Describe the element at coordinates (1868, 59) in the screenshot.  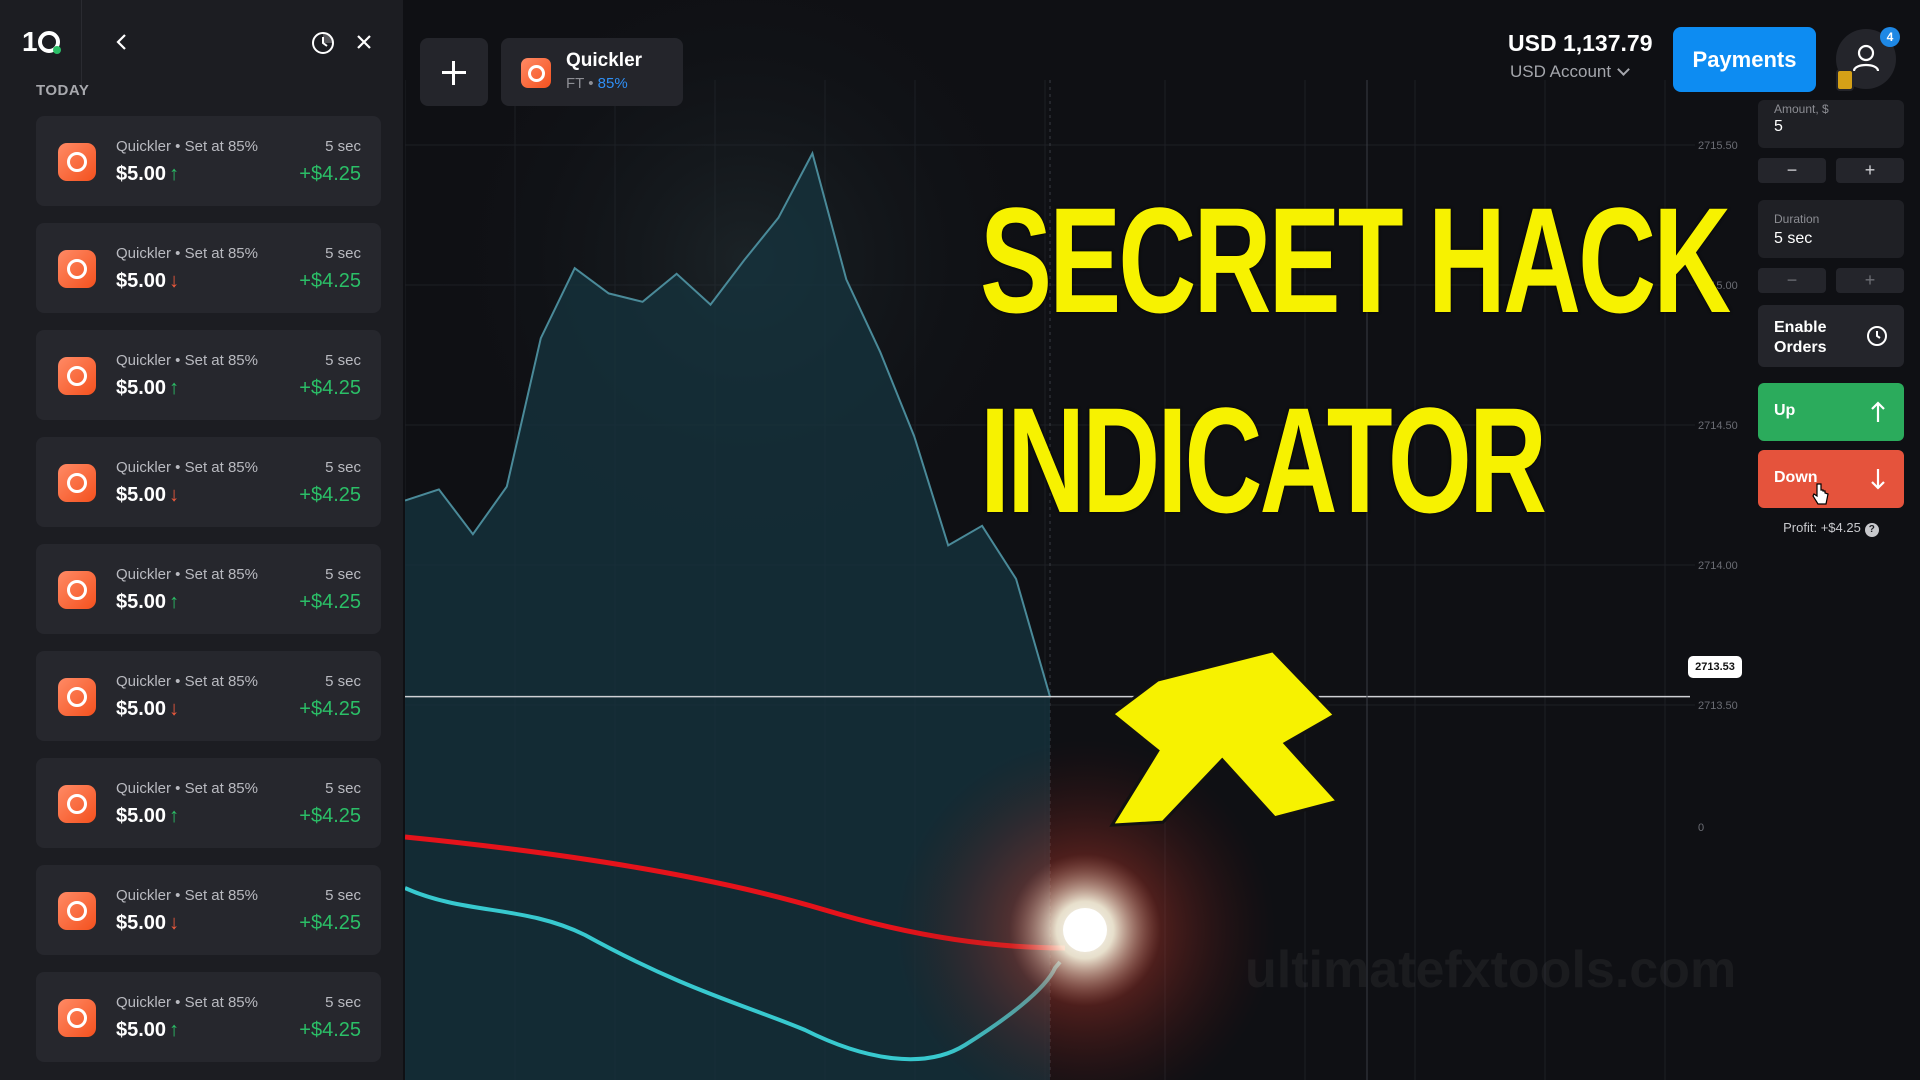
I see `profile-avatar: 4` at that location.